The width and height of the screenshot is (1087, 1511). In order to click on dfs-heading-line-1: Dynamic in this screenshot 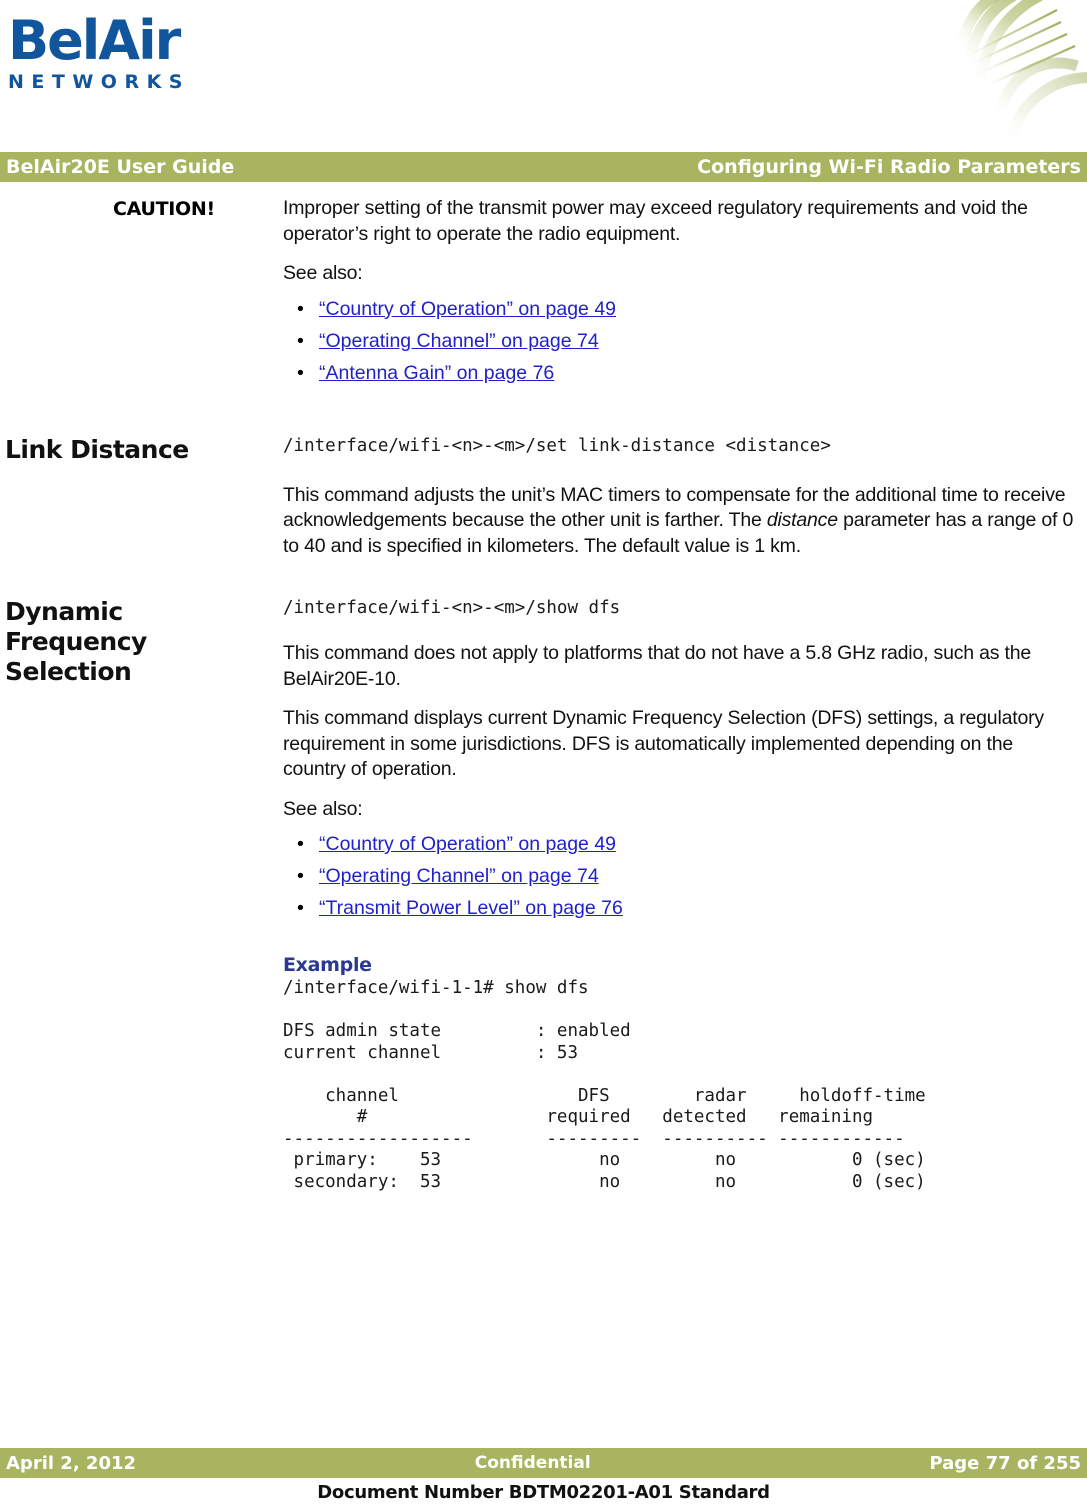, I will do `click(64, 611)`.